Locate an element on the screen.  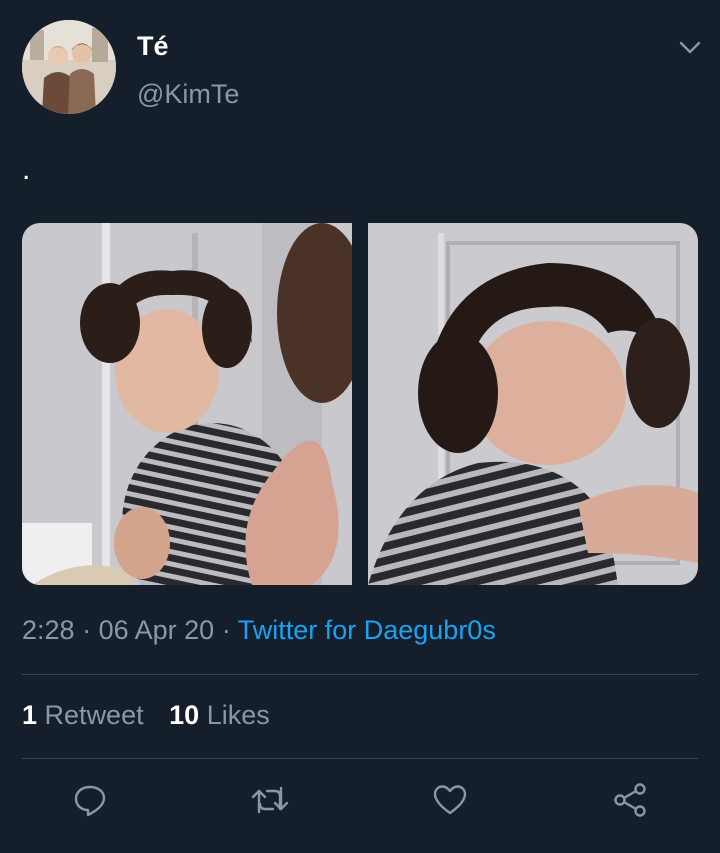
likes-label: Likes is located at coordinates (238, 715).